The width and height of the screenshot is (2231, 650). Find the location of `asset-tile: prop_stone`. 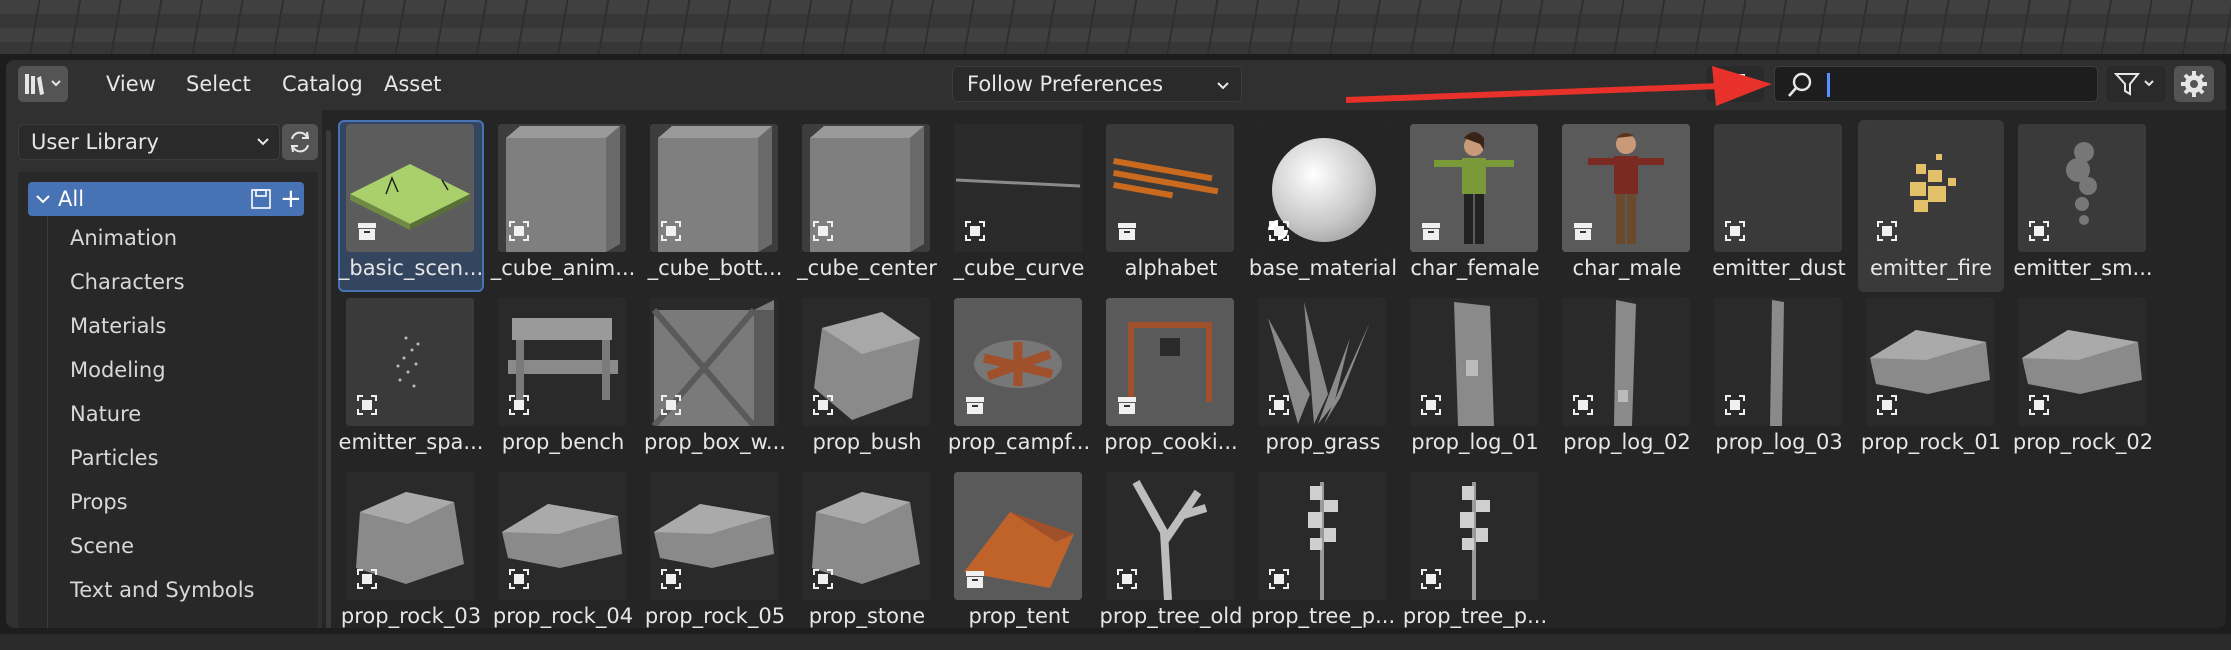

asset-tile: prop_stone is located at coordinates (867, 548).